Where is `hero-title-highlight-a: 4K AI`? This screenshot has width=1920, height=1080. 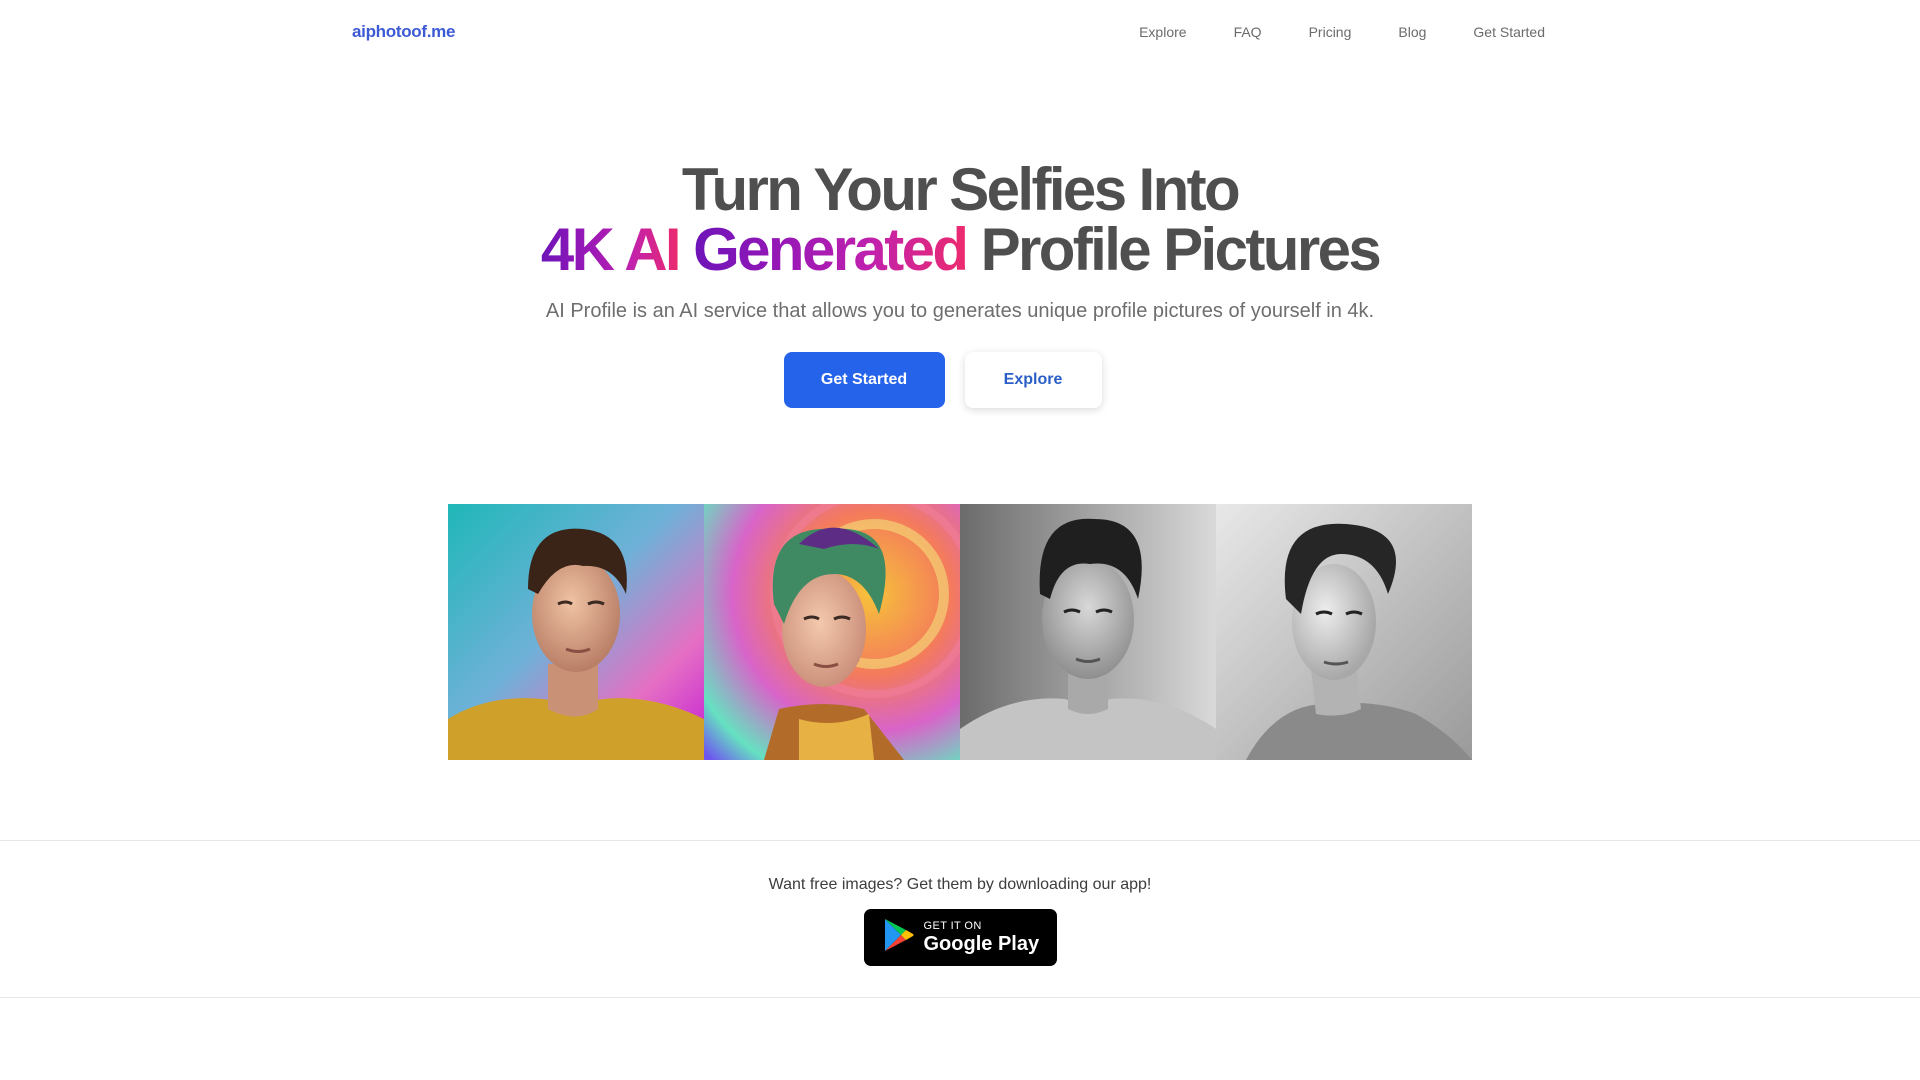
hero-title-highlight-a: 4K AI is located at coordinates (611, 249).